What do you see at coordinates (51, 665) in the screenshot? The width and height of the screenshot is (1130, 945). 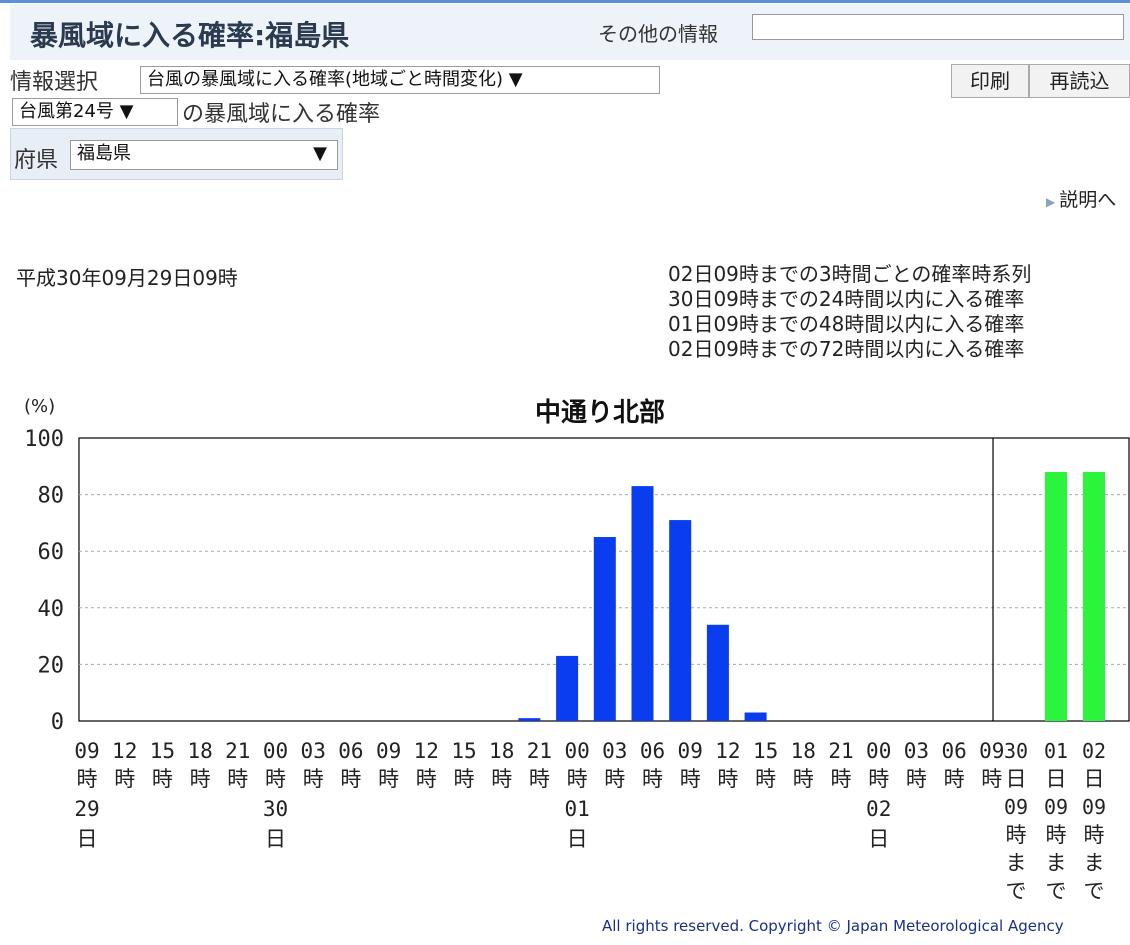 I see `y-tick-label: 20` at bounding box center [51, 665].